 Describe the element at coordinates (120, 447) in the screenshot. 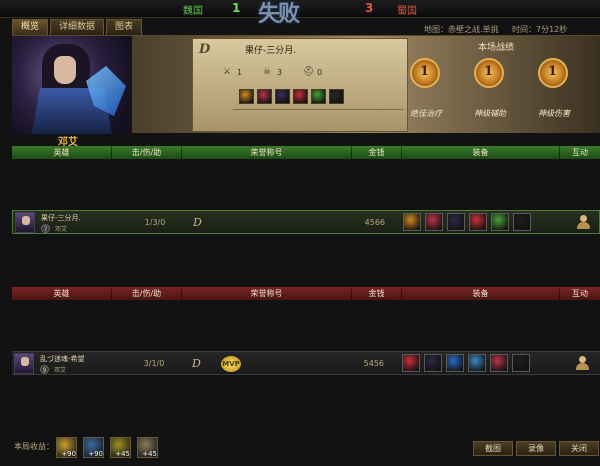

I see `honor-icon: +45` at that location.